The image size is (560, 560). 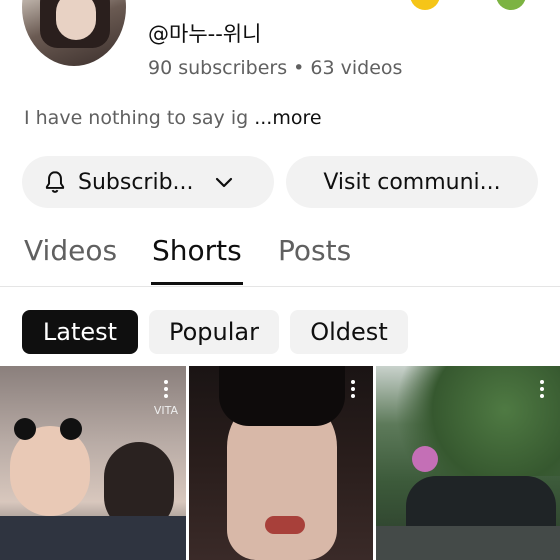 What do you see at coordinates (205, 34) in the screenshot?
I see `channel-handle: @마누--위니` at bounding box center [205, 34].